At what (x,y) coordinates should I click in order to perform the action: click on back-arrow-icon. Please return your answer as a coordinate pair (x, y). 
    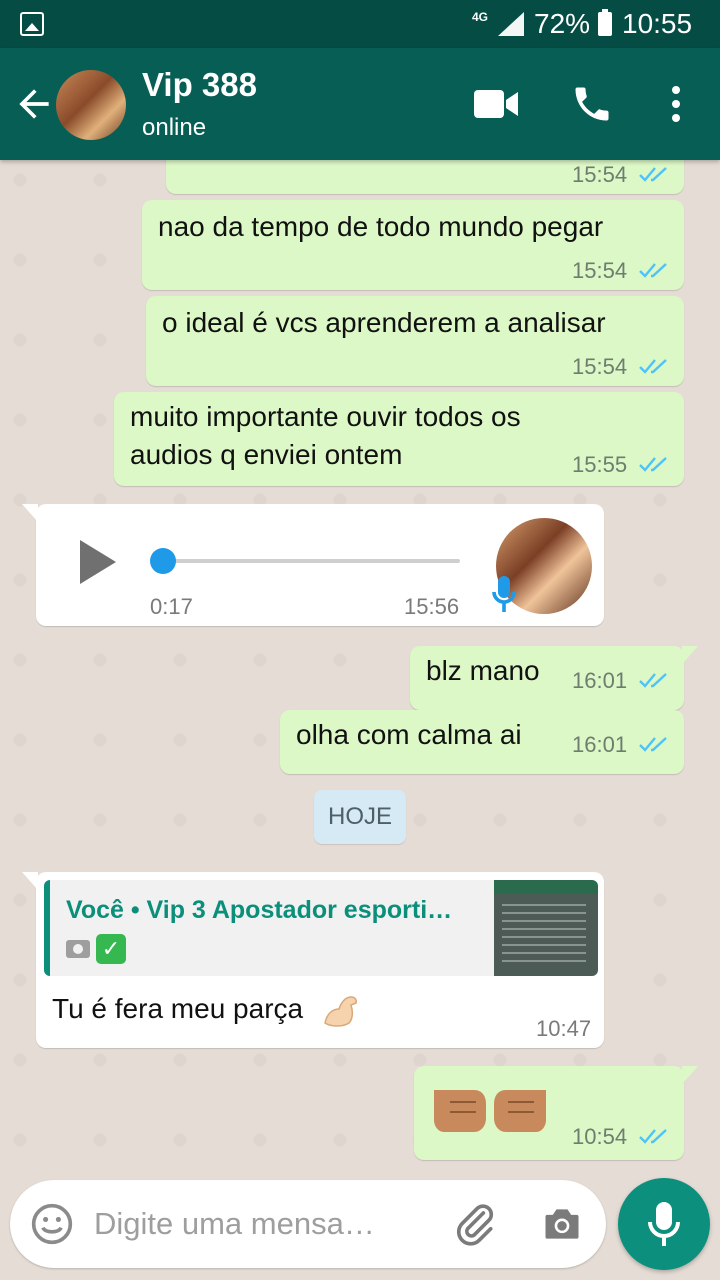
    Looking at the image, I should click on (34, 104).